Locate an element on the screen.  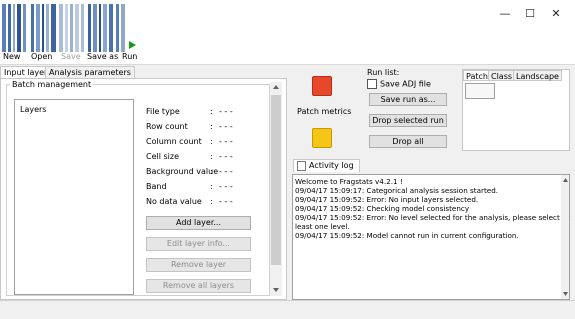
batch-management-title: Batch management is located at coordinates (52, 84).